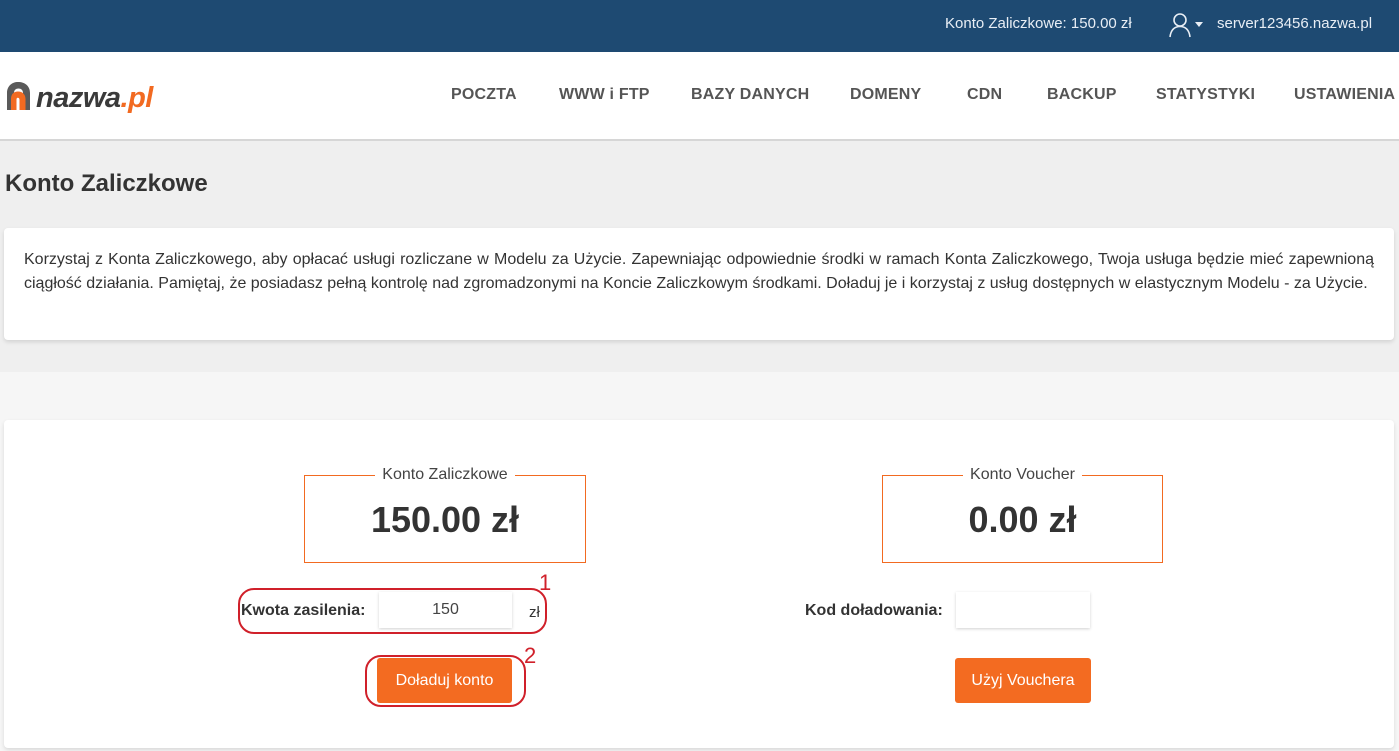  I want to click on user-icon, so click(1180, 25).